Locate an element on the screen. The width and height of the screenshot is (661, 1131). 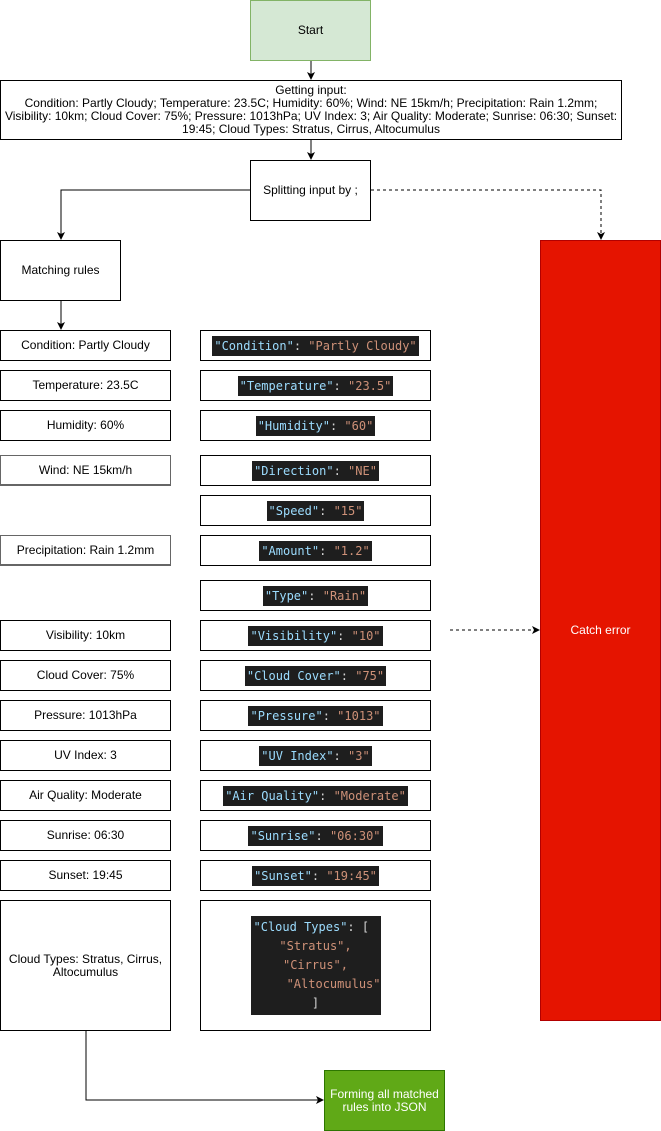
rule-precipitation: Precipitation: Rain 1.2mm is located at coordinates (85, 550).